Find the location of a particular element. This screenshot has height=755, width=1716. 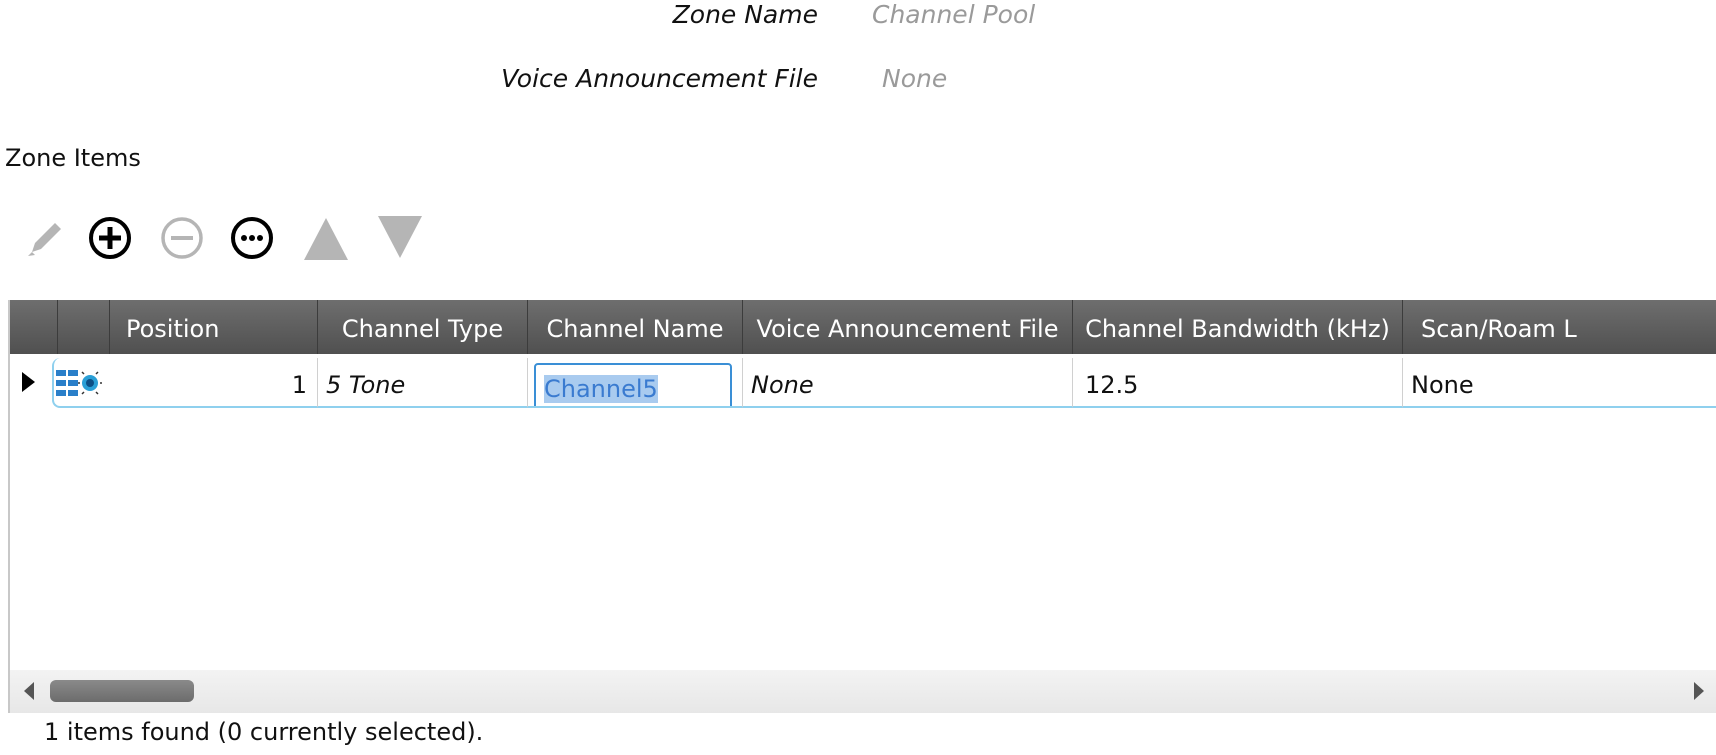

move-down-button is located at coordinates (400, 238).